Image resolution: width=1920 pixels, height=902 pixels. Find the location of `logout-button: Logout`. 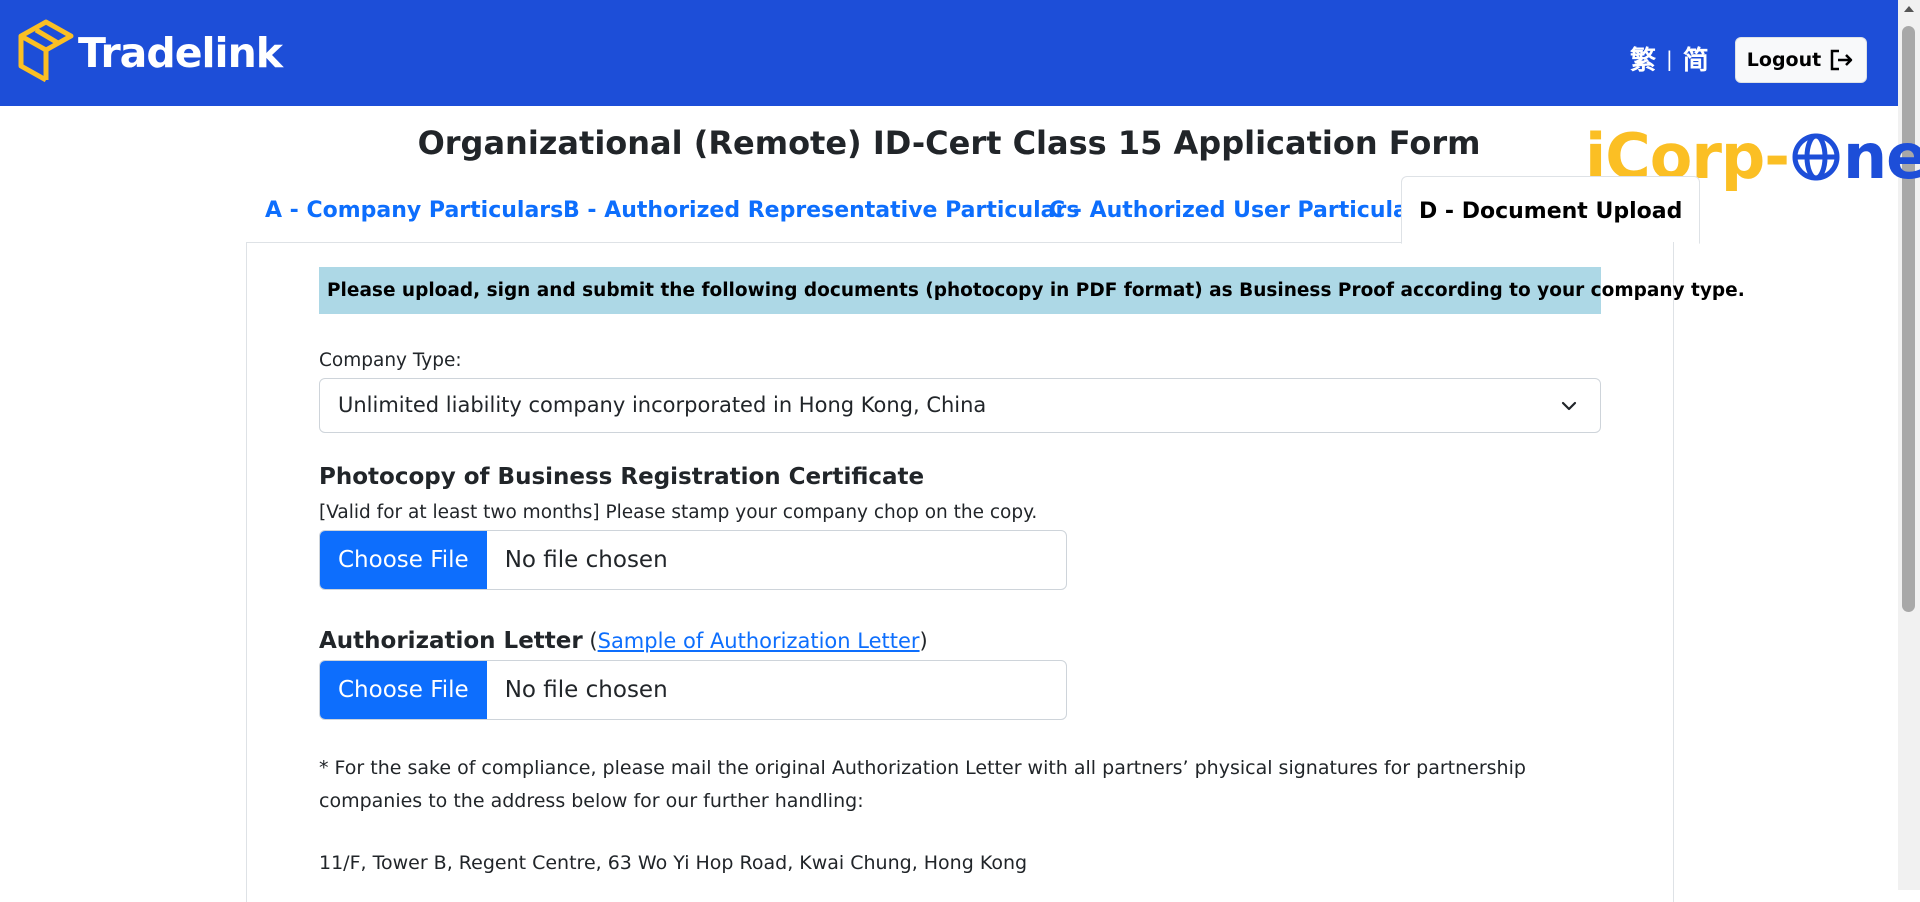

logout-button: Logout is located at coordinates (1801, 60).